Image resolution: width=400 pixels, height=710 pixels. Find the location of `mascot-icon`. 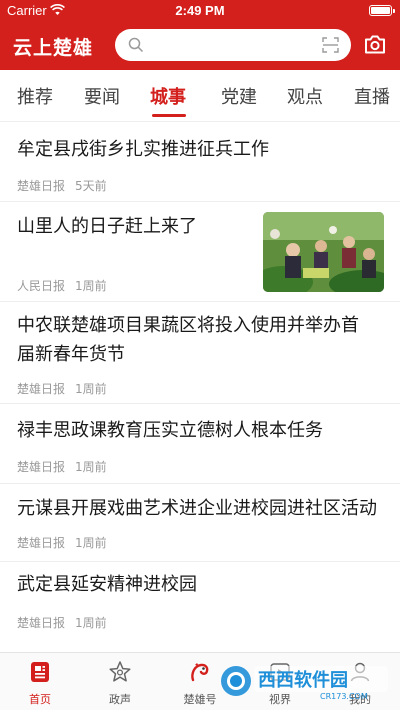

mascot-icon is located at coordinates (200, 672).